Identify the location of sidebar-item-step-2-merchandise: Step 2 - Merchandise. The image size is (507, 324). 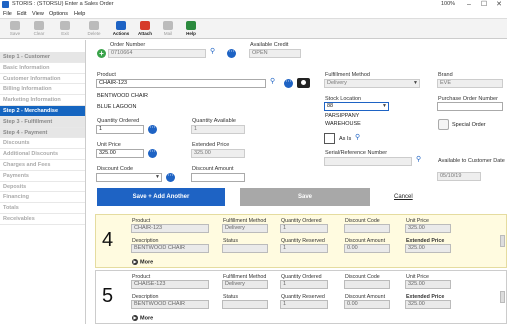
(42, 111).